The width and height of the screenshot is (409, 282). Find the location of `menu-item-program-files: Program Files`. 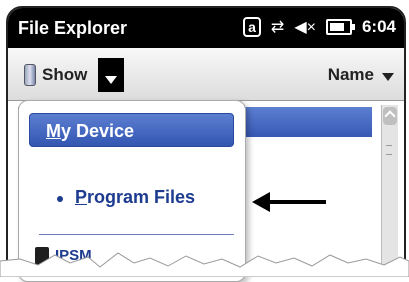

menu-item-program-files: Program Files is located at coordinates (135, 197).